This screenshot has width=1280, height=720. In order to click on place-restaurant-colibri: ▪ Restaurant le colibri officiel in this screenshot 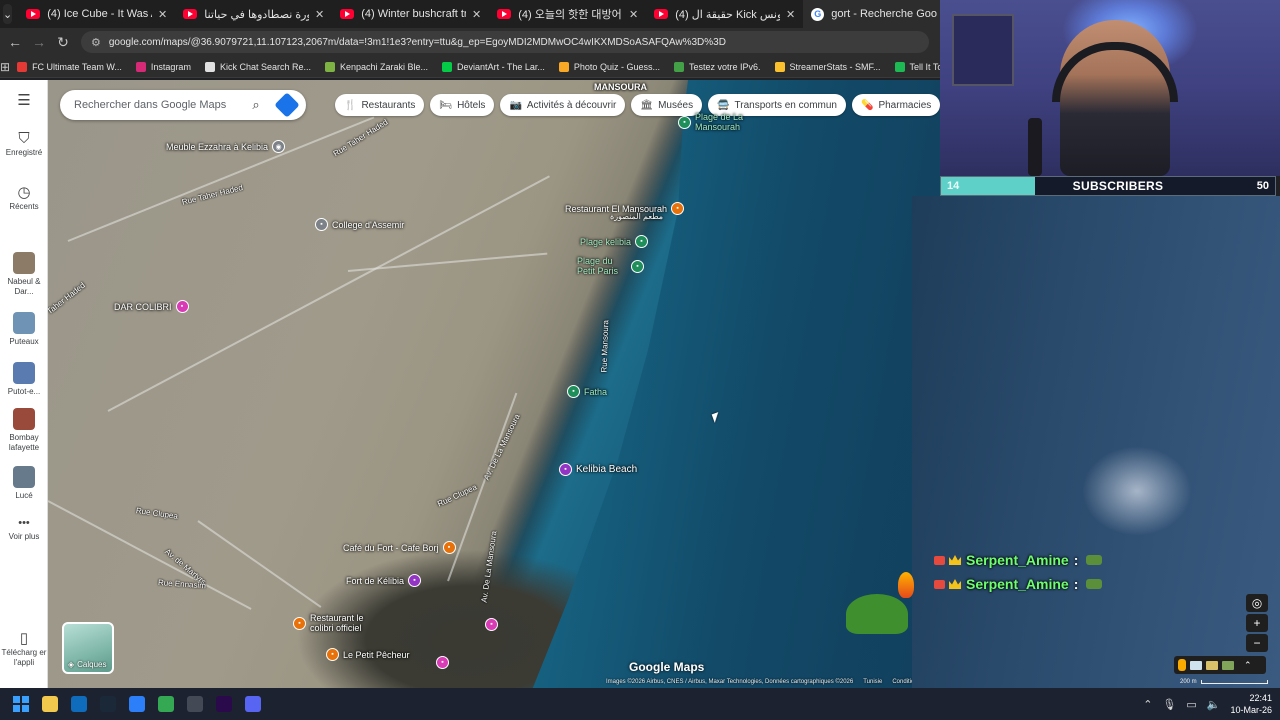, I will do `click(333, 623)`.